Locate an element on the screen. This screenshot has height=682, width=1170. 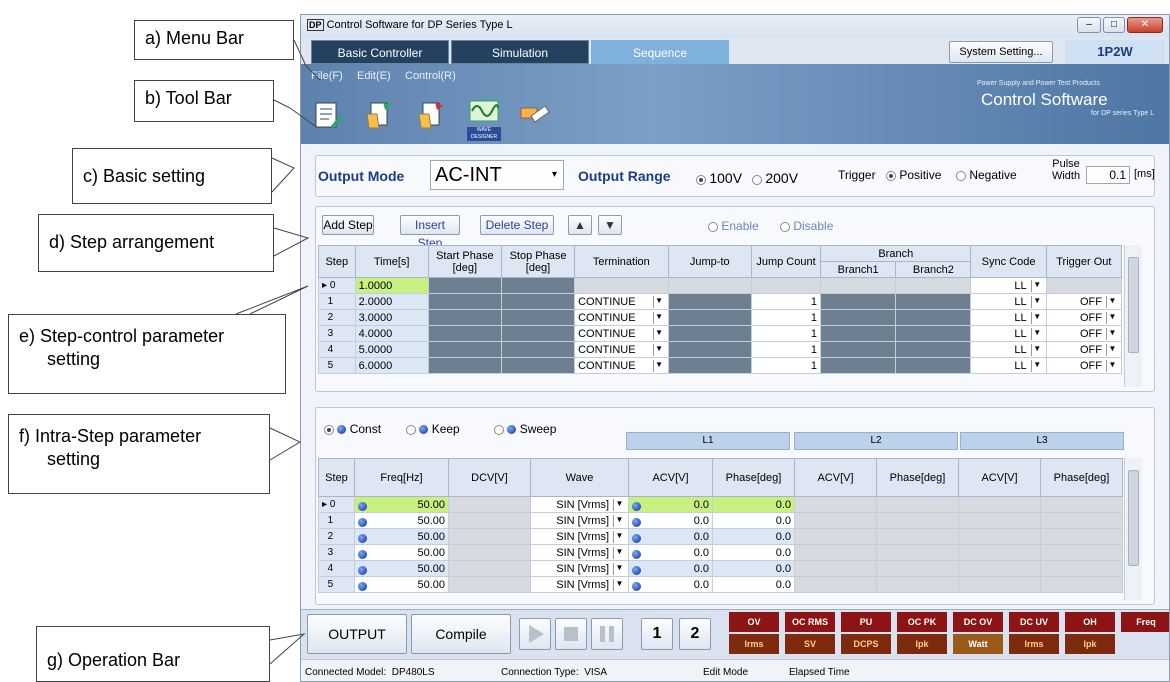
tab-sequence: Sequence is located at coordinates (660, 52).